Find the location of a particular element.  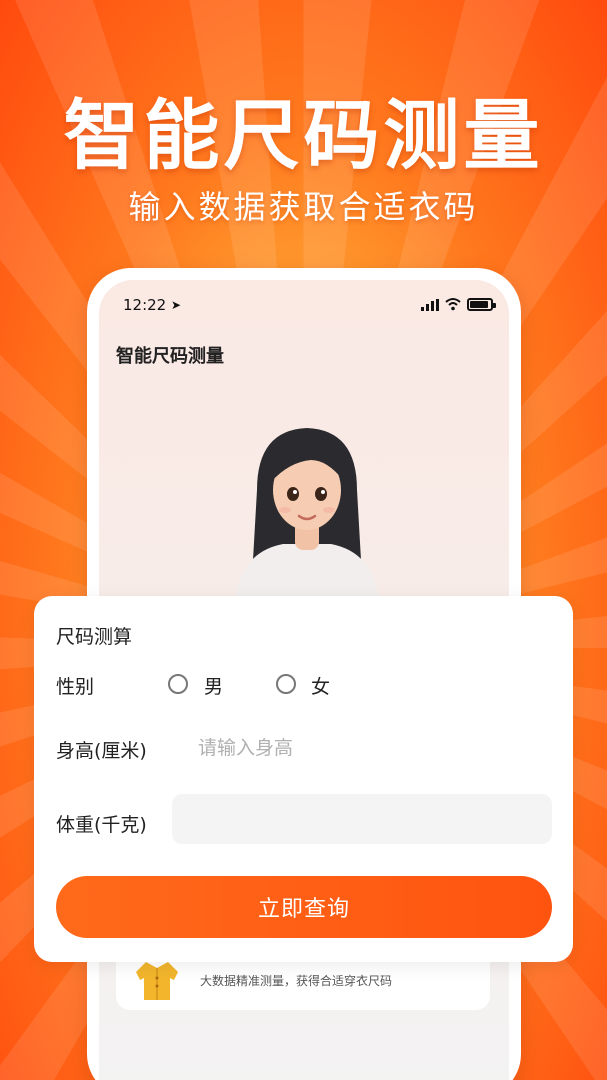

promo-subtitle: 输入数据获取合适衣码 is located at coordinates (303, 207).